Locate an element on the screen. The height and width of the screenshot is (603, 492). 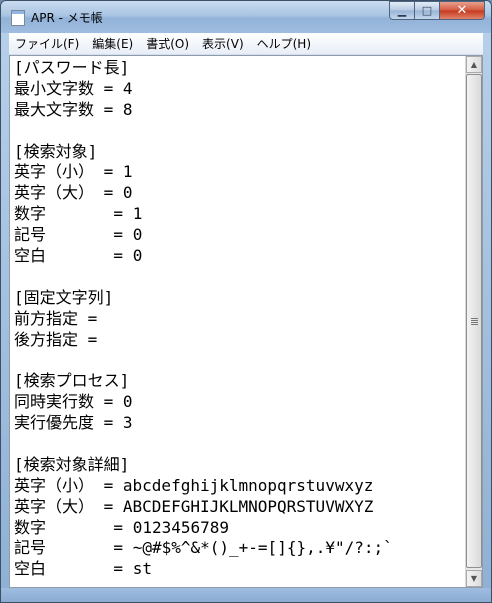
menu-format: 書式(O) is located at coordinates (168, 43).